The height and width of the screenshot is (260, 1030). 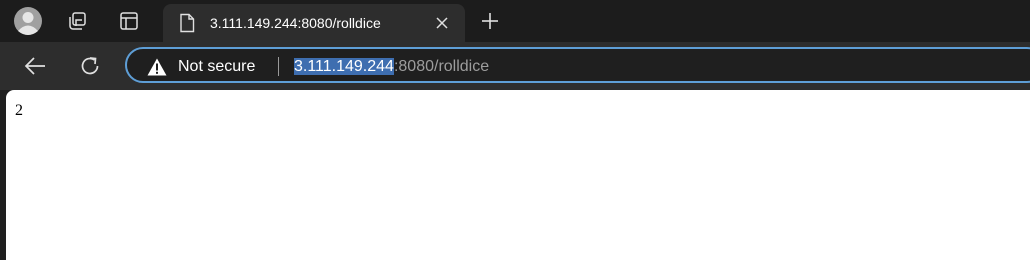 I want to click on plus-icon, so click(x=490, y=21).